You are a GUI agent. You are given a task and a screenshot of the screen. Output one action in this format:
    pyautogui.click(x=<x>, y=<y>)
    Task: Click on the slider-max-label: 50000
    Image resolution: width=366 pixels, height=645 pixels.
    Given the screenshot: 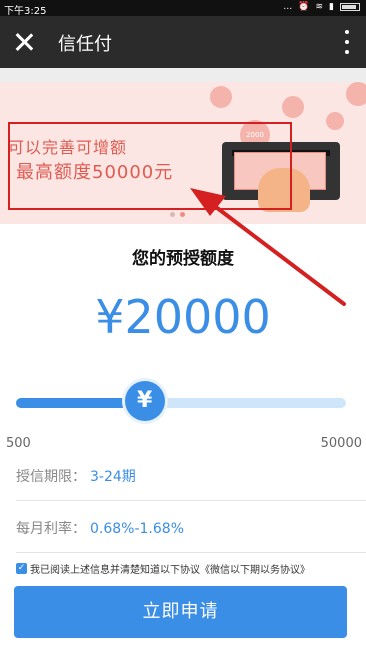 What is the action you would take?
    pyautogui.click(x=341, y=443)
    